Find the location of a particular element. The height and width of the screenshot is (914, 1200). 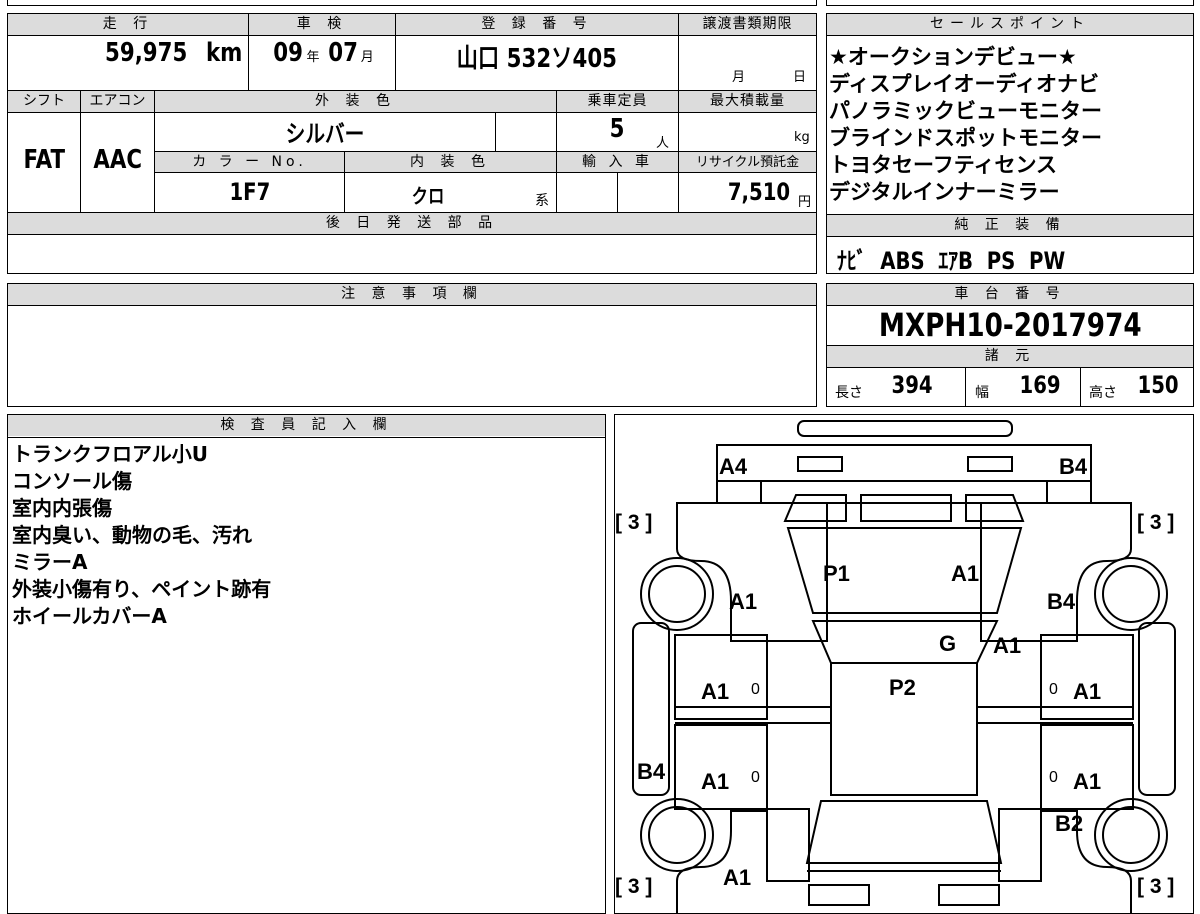

standard-equipment-value: ﾅﾋﾞ ABS ｴｱB PS PW is located at coordinates (951, 261).